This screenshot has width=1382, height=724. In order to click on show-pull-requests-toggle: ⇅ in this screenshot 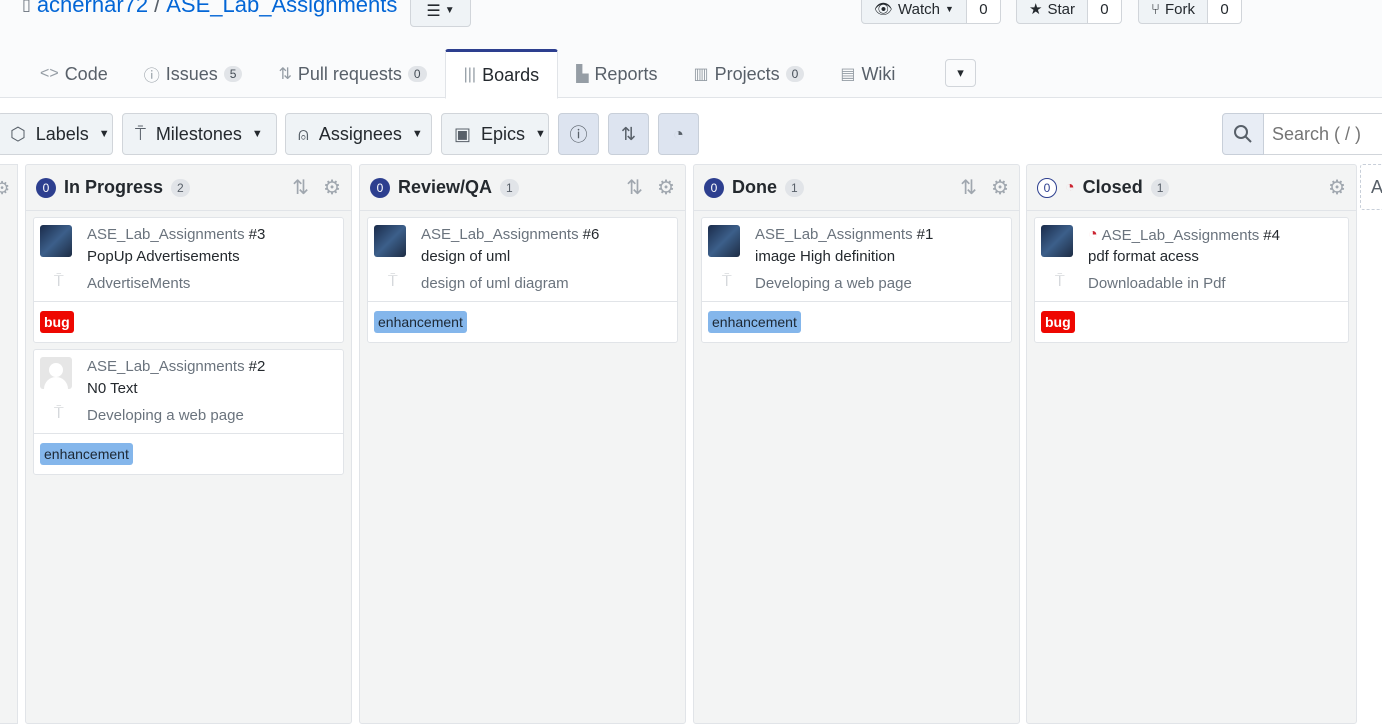, I will do `click(628, 134)`.